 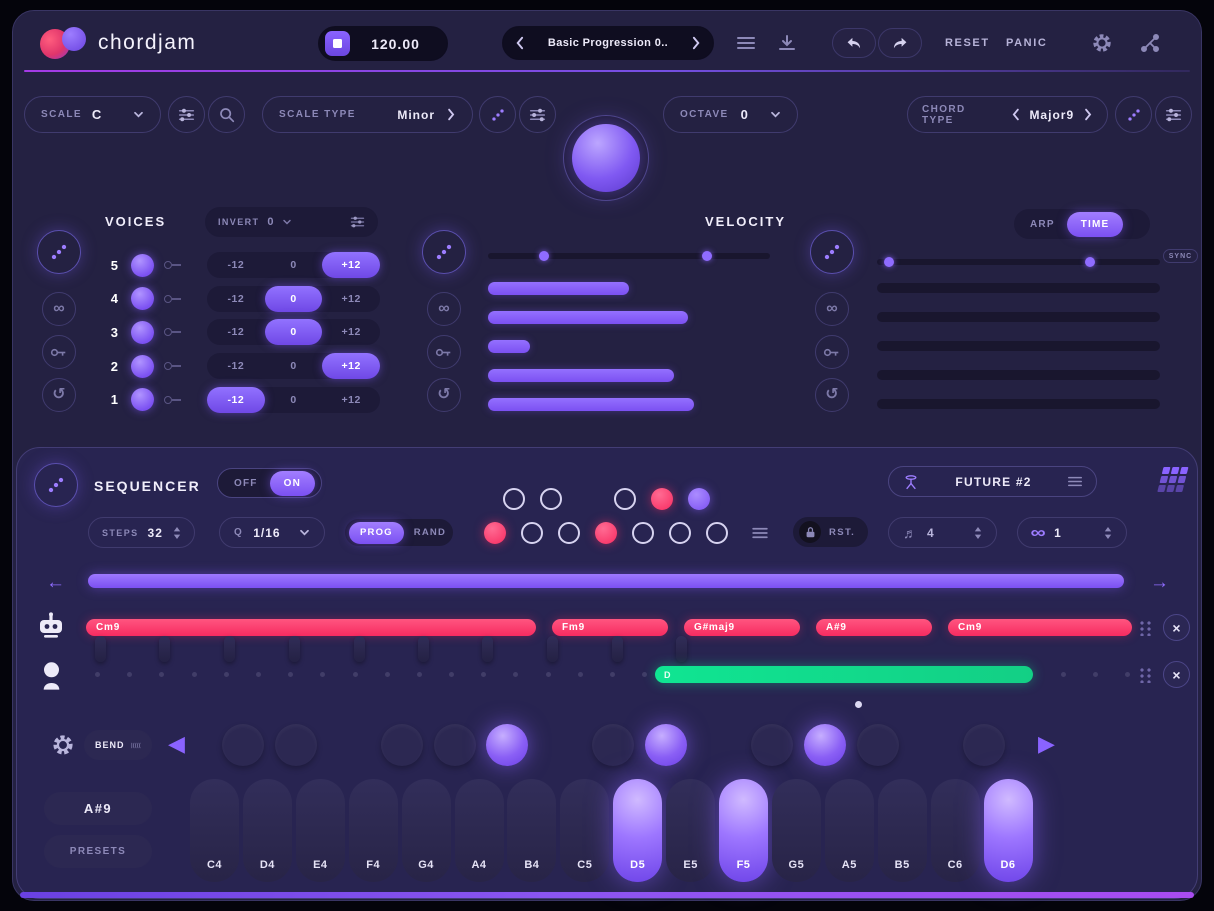 What do you see at coordinates (444, 352) in the screenshot?
I see `velocity-lock-button` at bounding box center [444, 352].